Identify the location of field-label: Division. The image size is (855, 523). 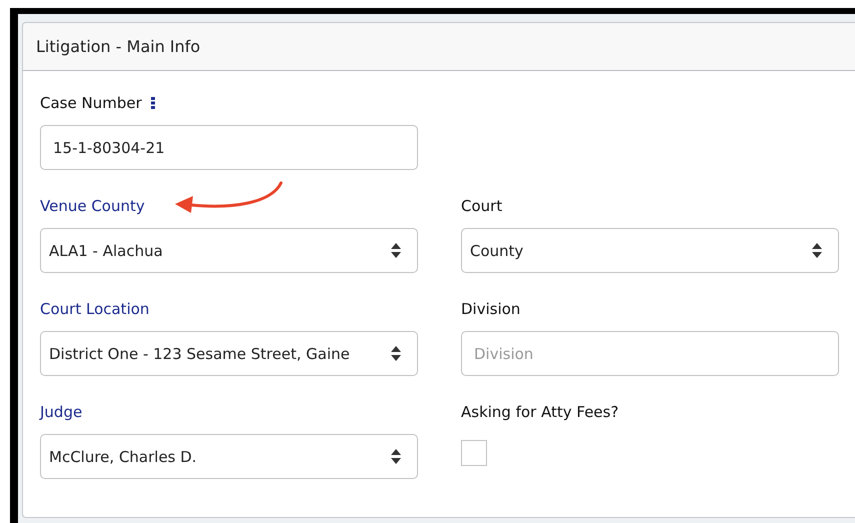
(490, 309).